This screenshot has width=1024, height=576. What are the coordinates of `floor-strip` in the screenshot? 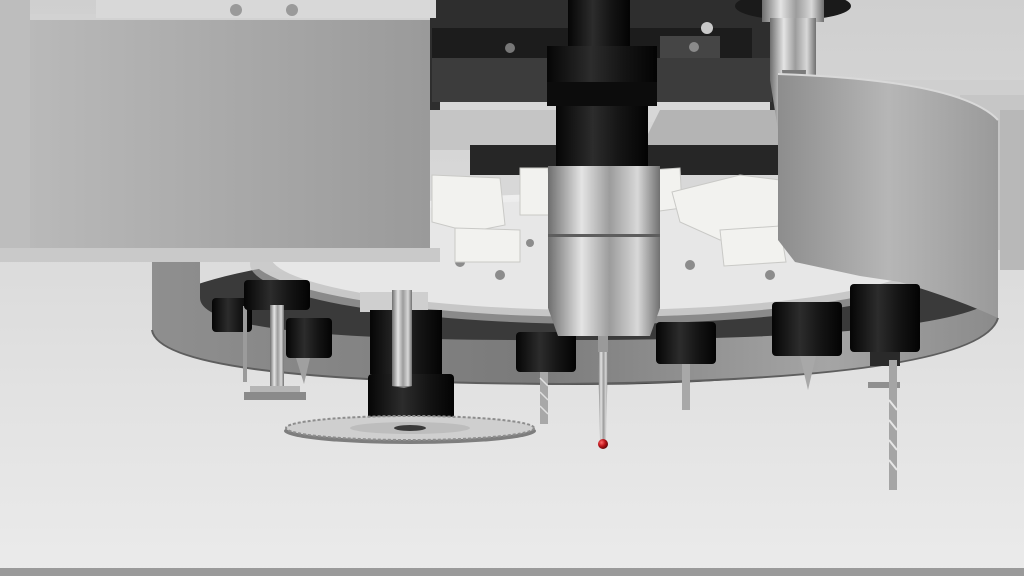 It's located at (512, 572).